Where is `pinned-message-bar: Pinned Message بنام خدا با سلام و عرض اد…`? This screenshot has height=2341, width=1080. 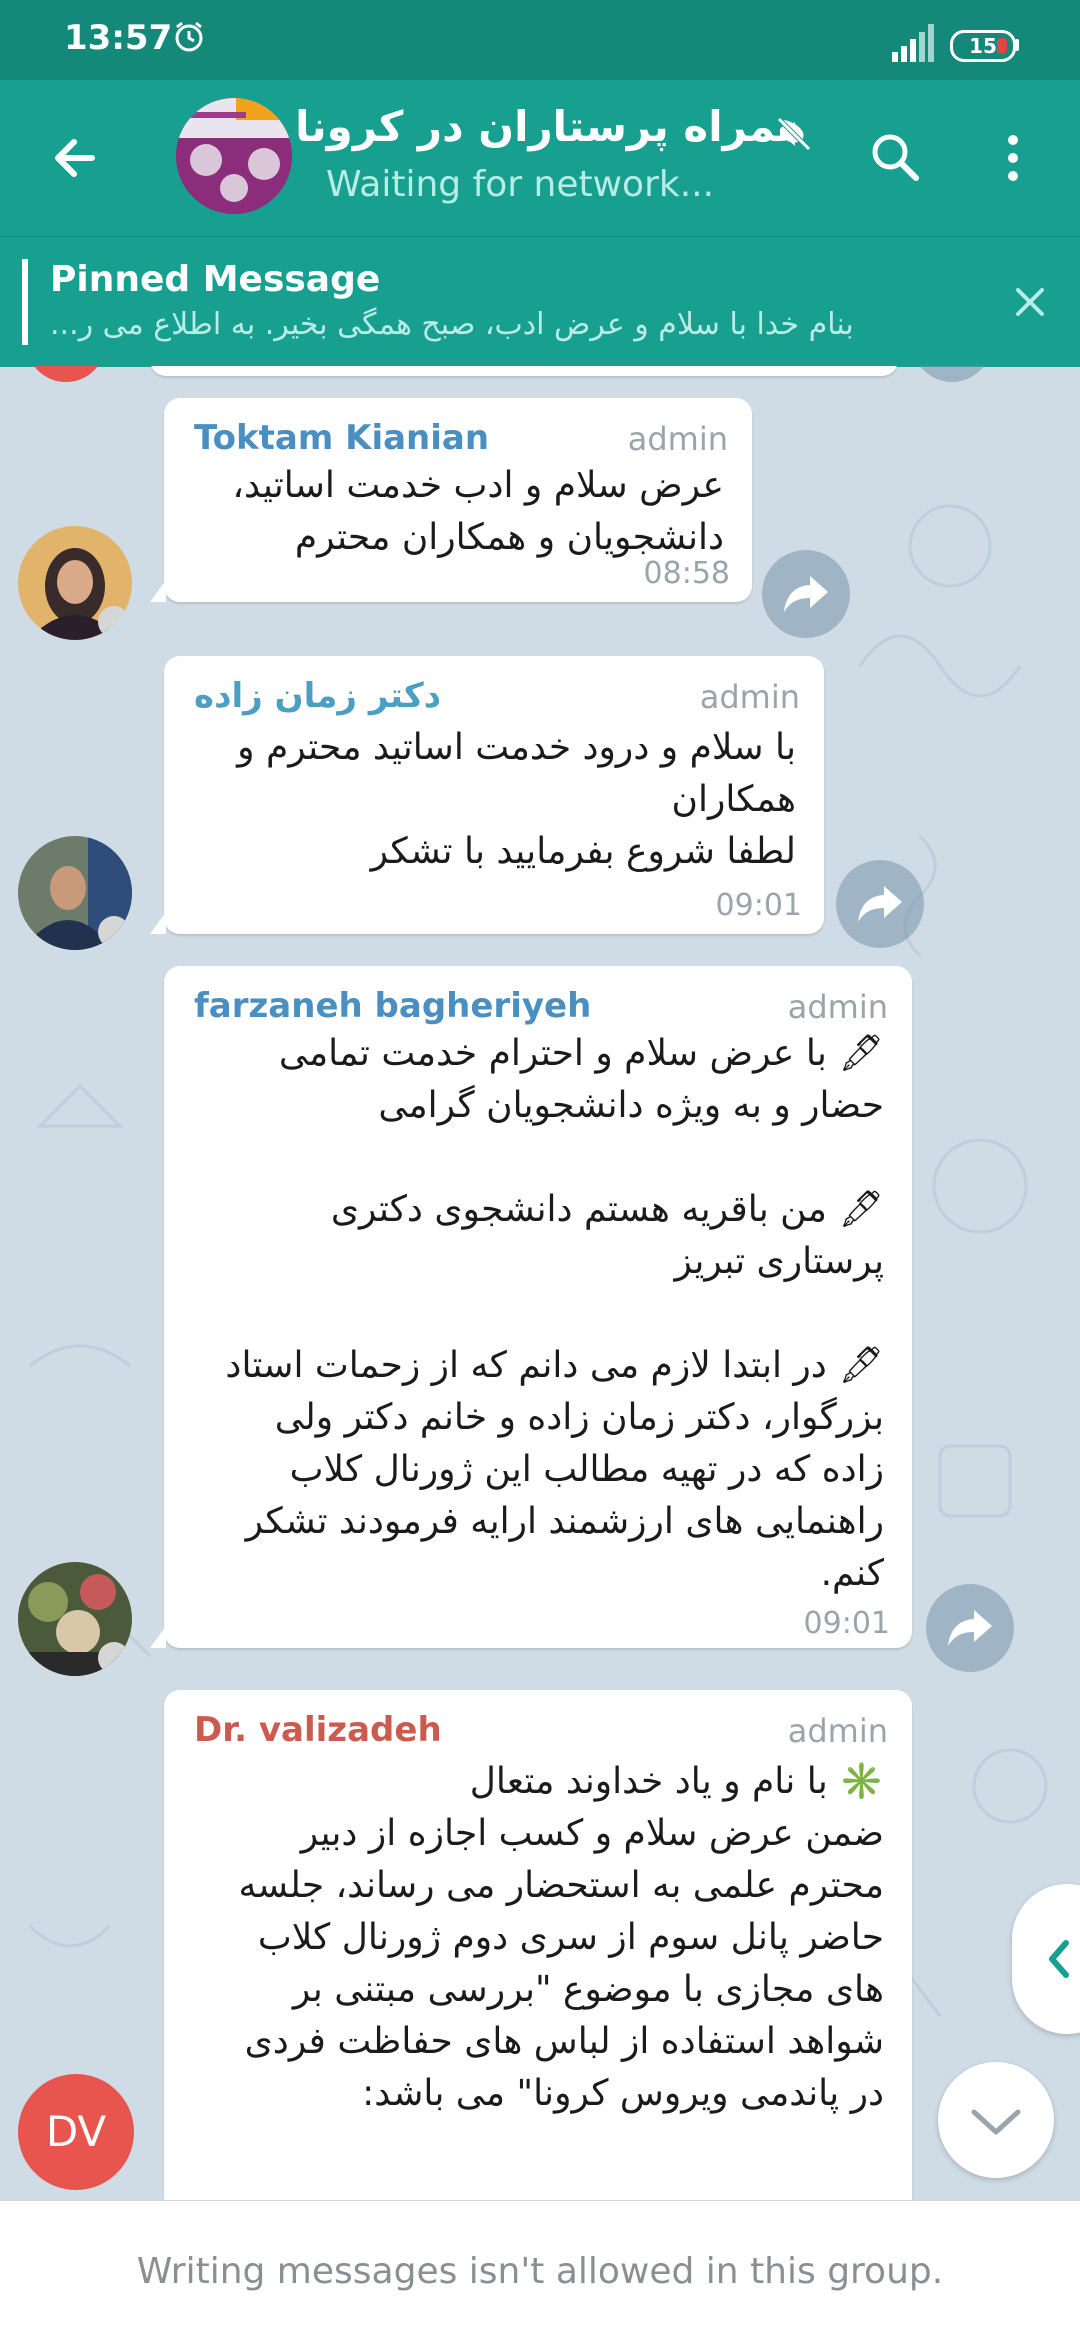 pinned-message-bar: Pinned Message بنام خدا با سلام و عرض اد… is located at coordinates (540, 301).